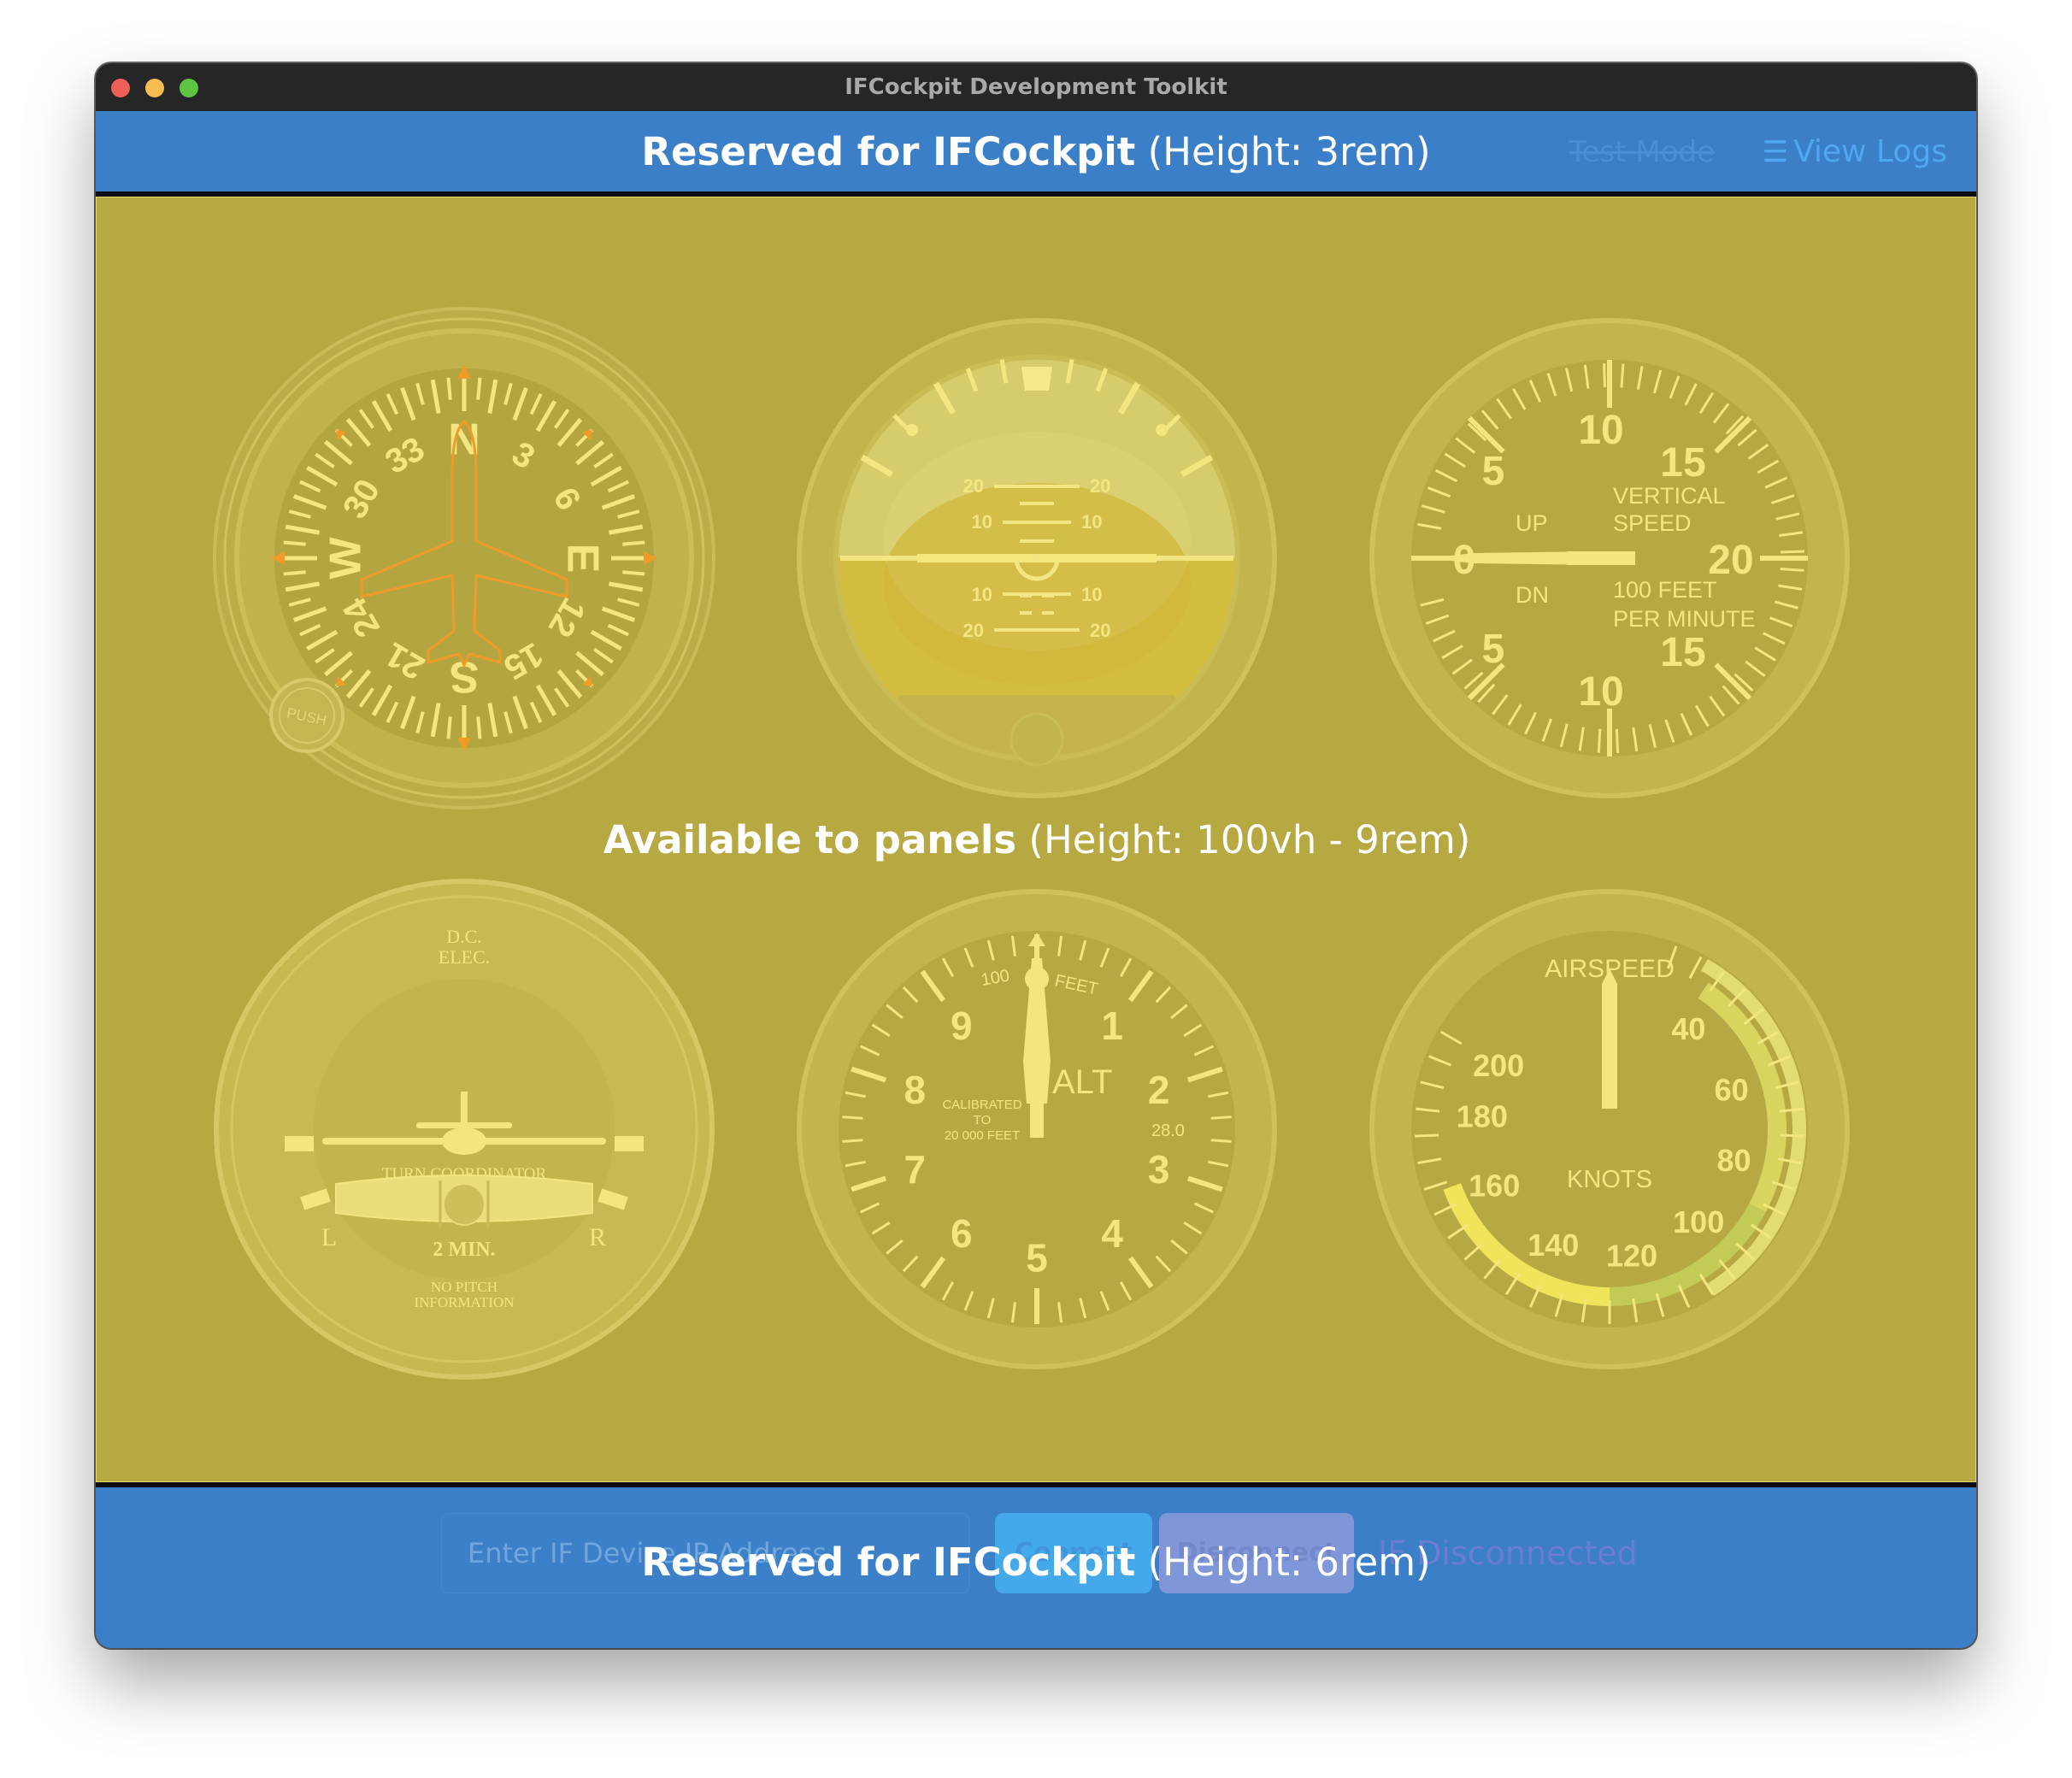  I want to click on vsi-label-10-dn: 10, so click(1601, 692).